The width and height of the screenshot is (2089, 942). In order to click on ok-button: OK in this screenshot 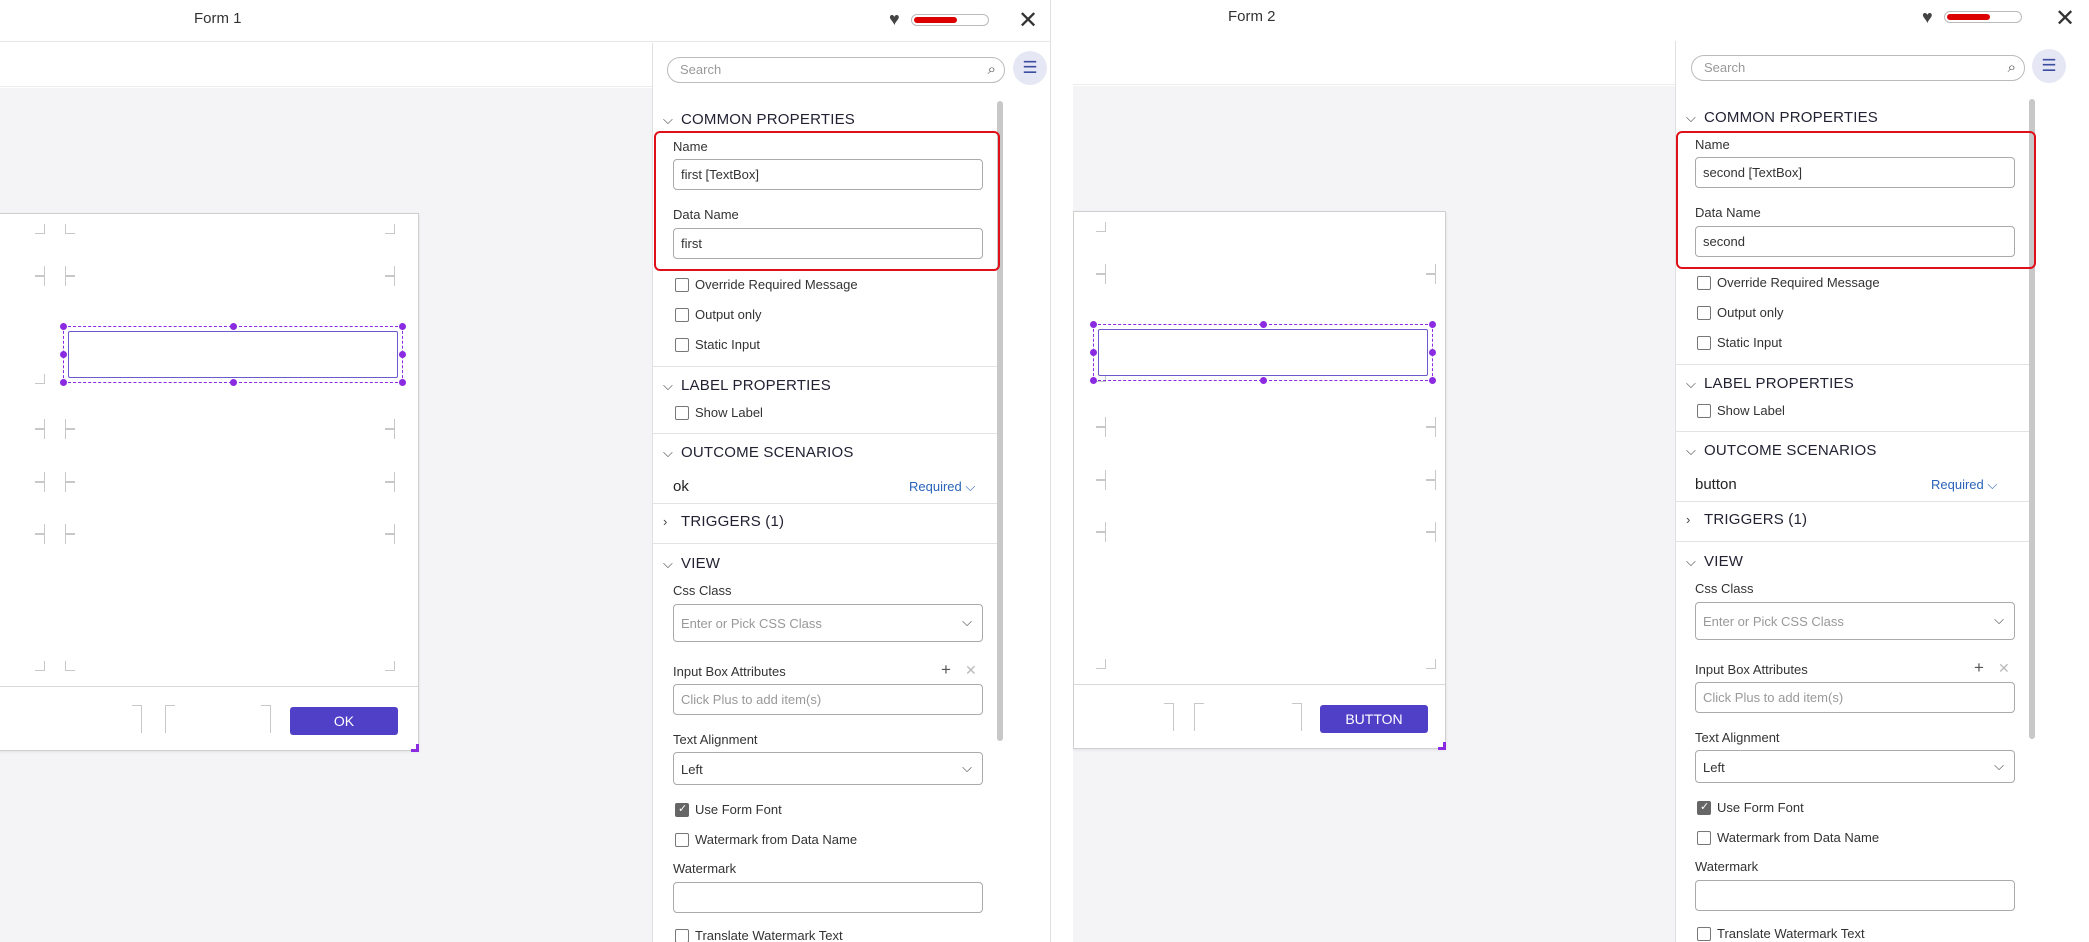, I will do `click(344, 721)`.